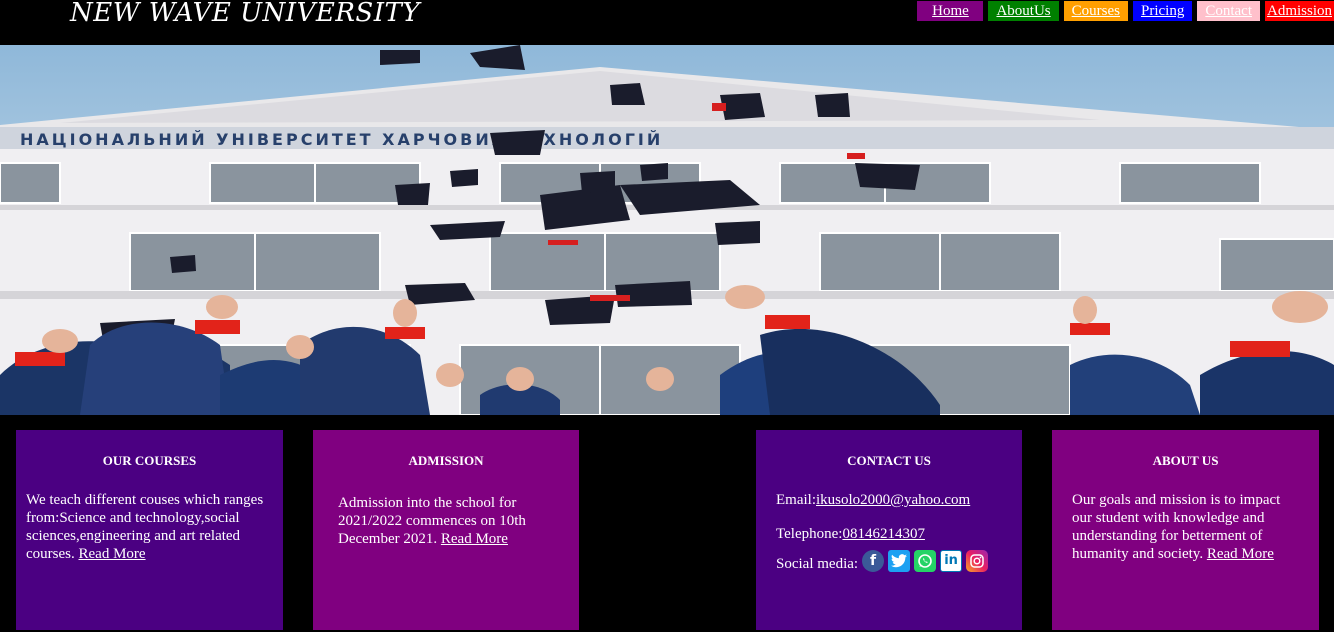 The image size is (1334, 632). Describe the element at coordinates (950, 11) in the screenshot. I see `nav-home-link: Home` at that location.